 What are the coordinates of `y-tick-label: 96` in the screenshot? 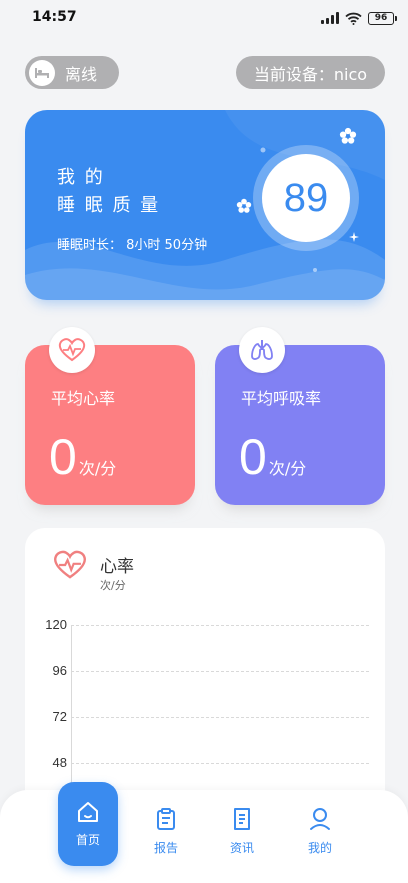 It's located at (59, 670).